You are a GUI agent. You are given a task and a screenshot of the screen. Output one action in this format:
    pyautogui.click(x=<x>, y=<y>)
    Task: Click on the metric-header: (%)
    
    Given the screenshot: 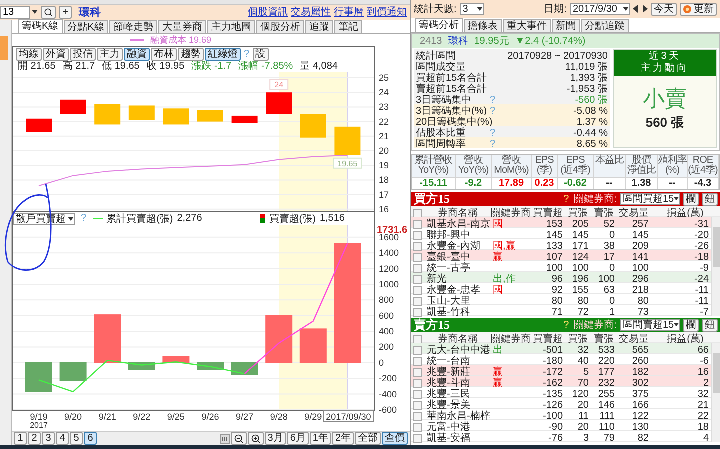 What is the action you would take?
    pyautogui.click(x=672, y=171)
    